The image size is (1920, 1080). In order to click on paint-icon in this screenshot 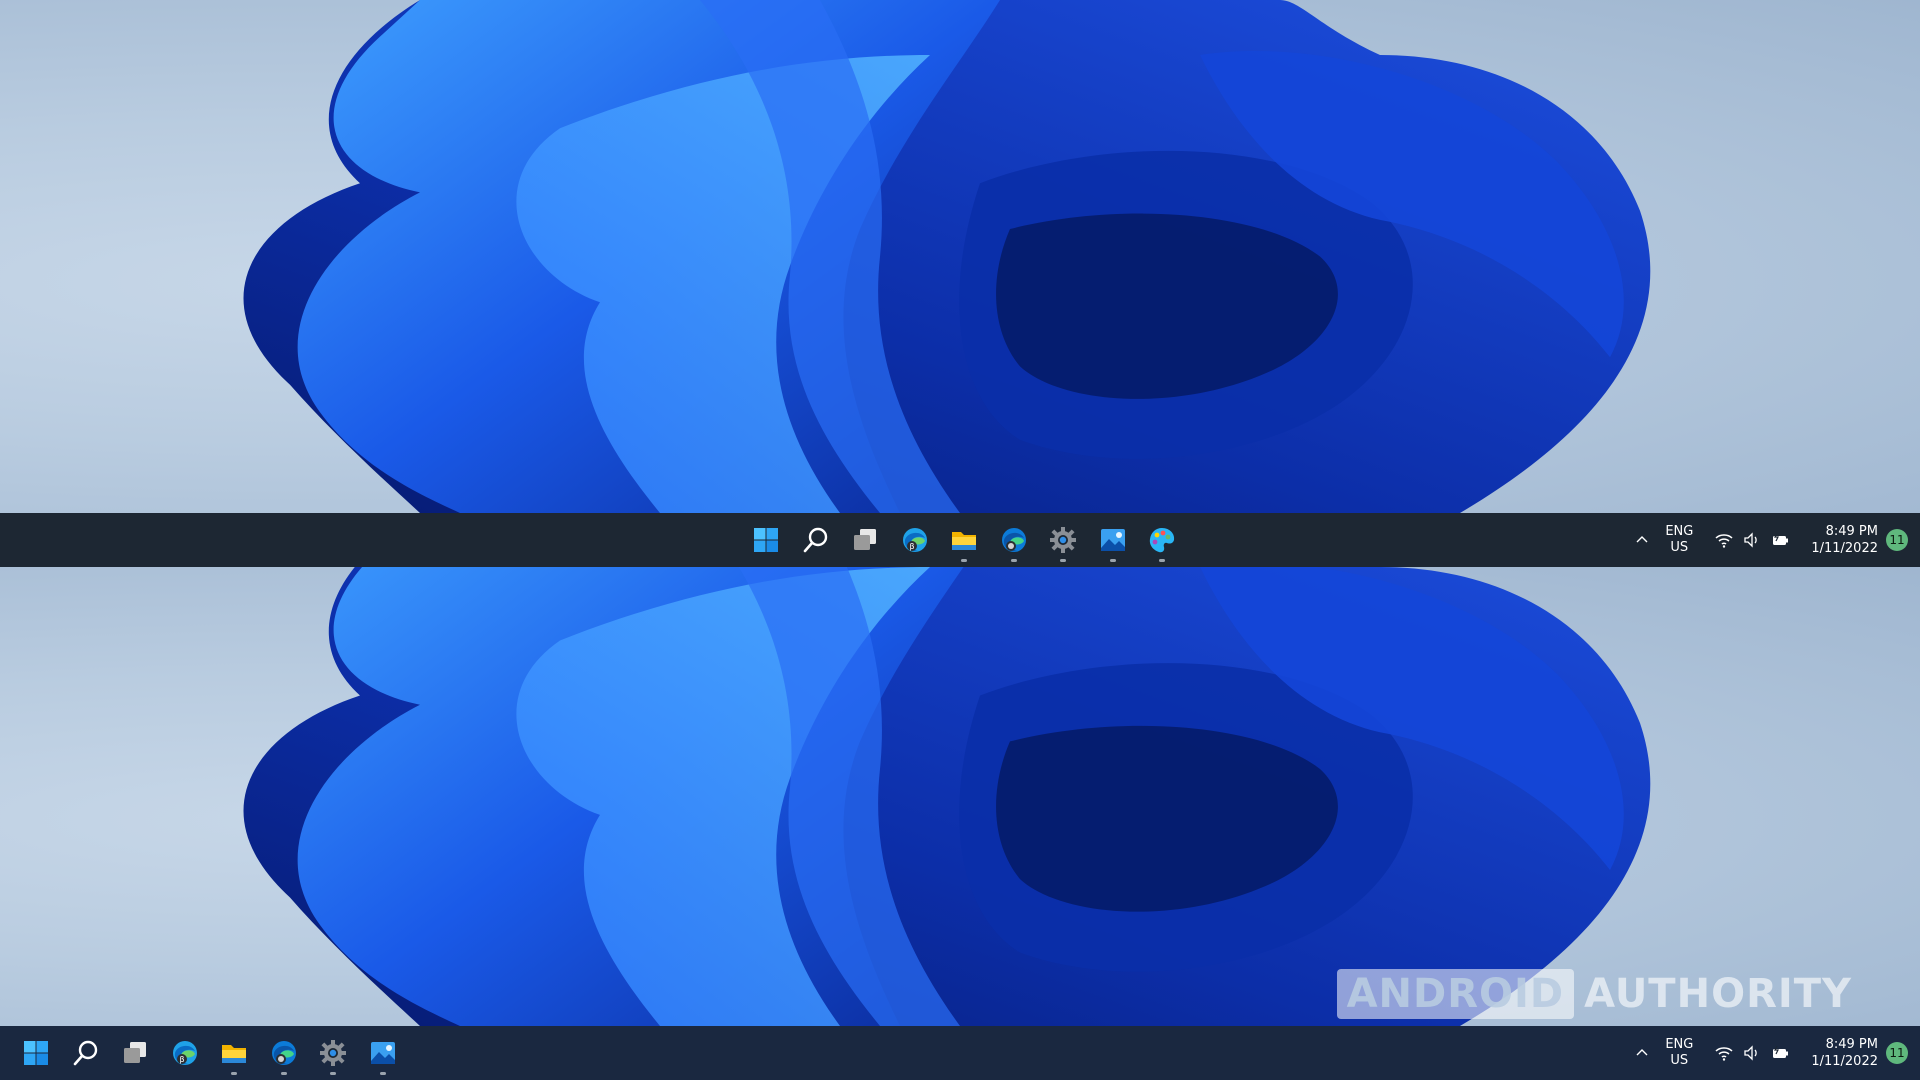, I will do `click(1162, 540)`.